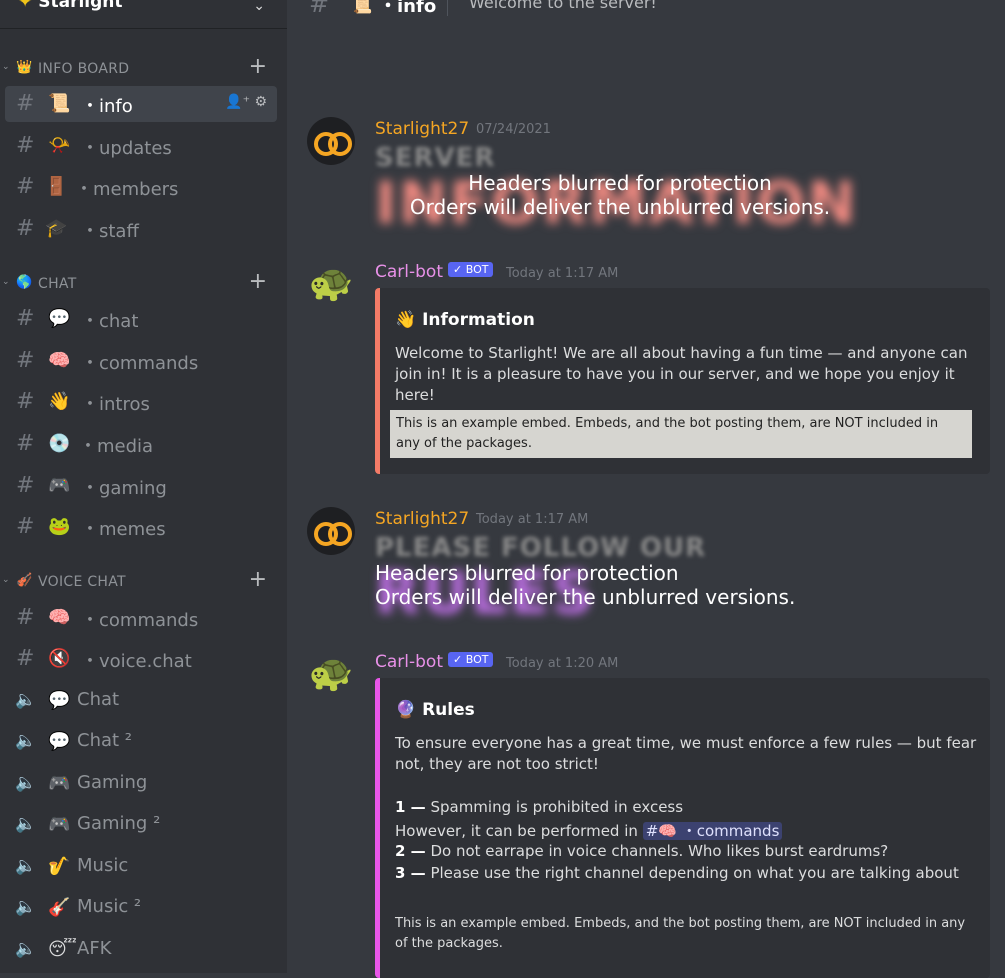 Image resolution: width=1005 pixels, height=978 pixels. I want to click on voice-channel-afk: 🔈 😴 AFK, so click(141, 950).